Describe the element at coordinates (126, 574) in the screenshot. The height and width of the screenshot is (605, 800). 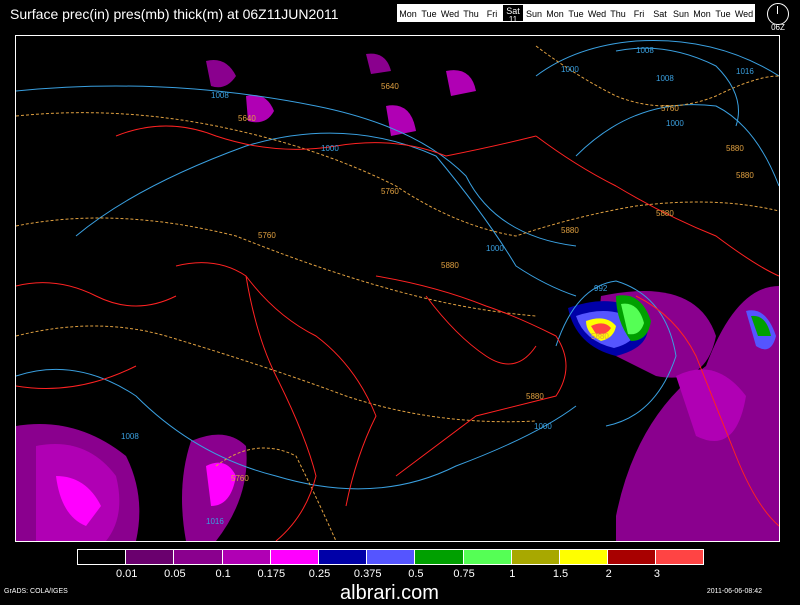
I see `legend-tick-label: 0.01` at that location.